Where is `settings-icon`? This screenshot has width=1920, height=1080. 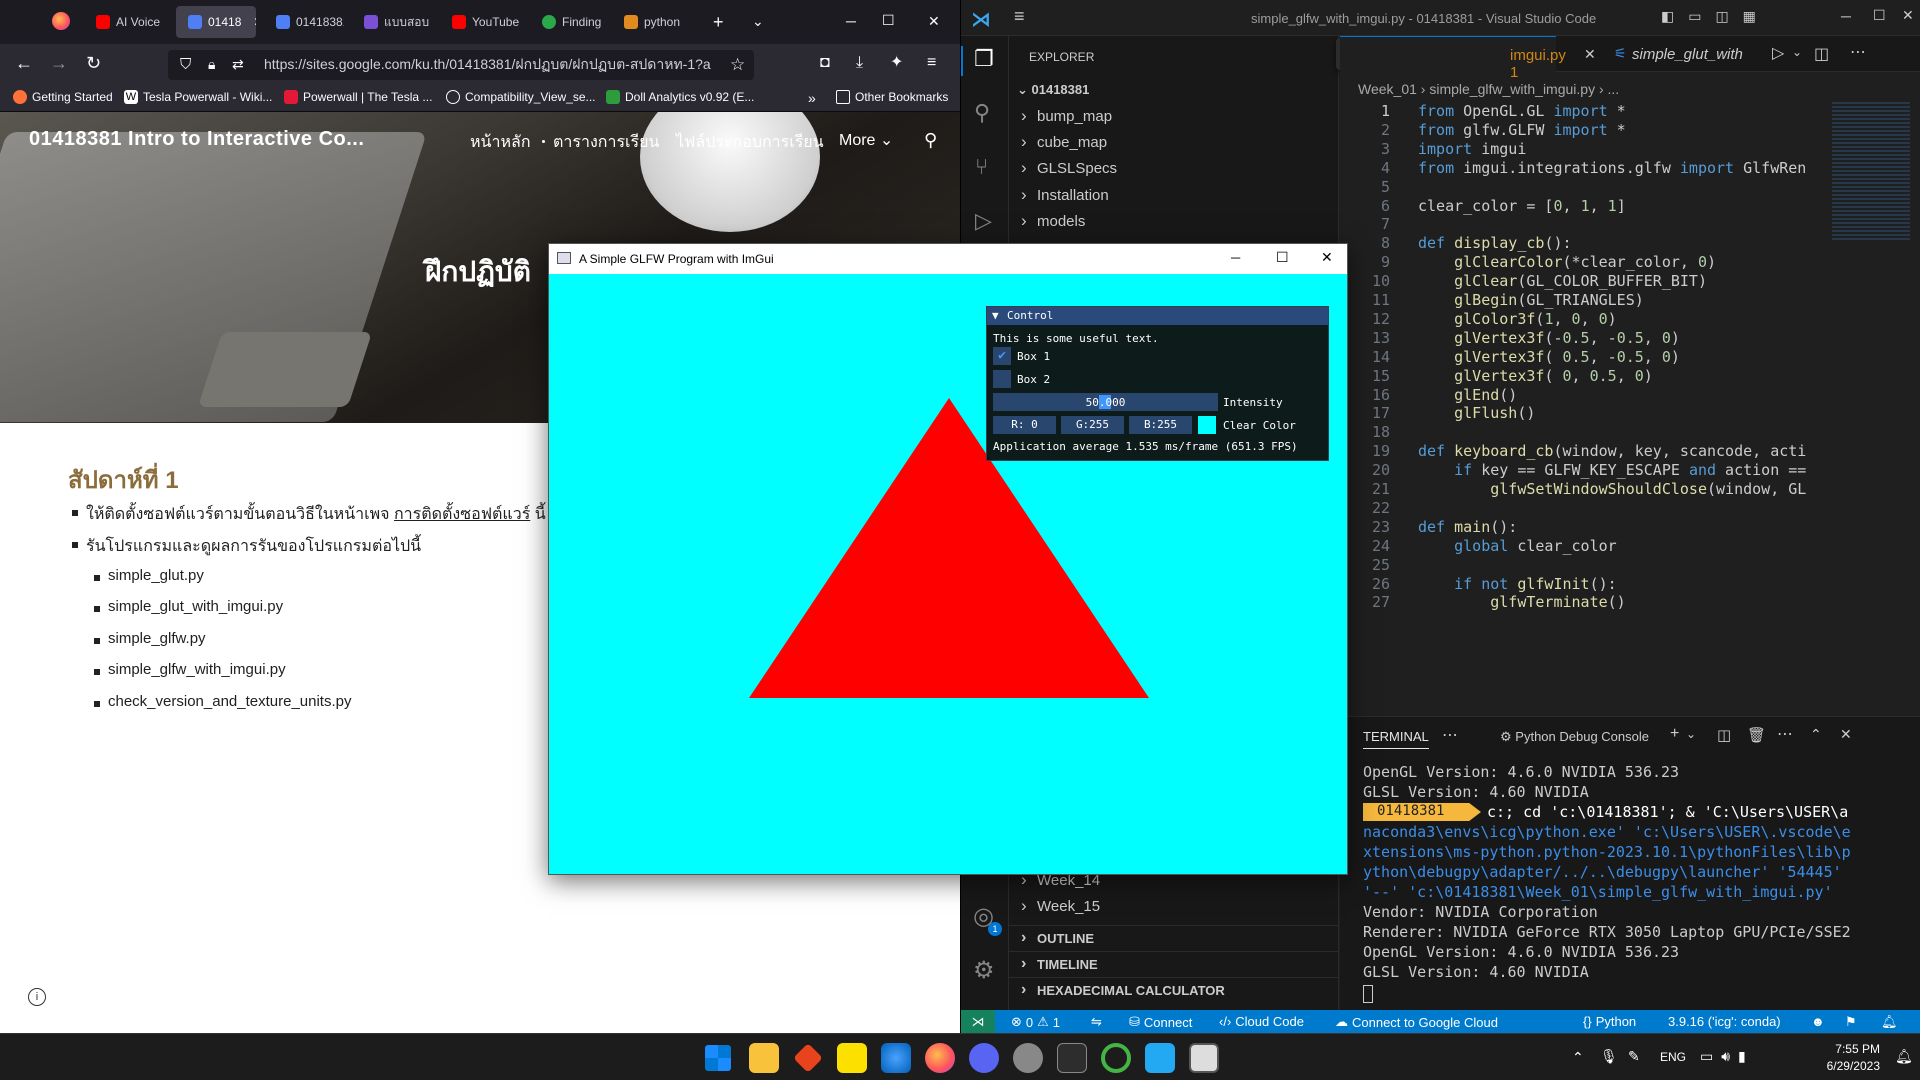 settings-icon is located at coordinates (1028, 1058).